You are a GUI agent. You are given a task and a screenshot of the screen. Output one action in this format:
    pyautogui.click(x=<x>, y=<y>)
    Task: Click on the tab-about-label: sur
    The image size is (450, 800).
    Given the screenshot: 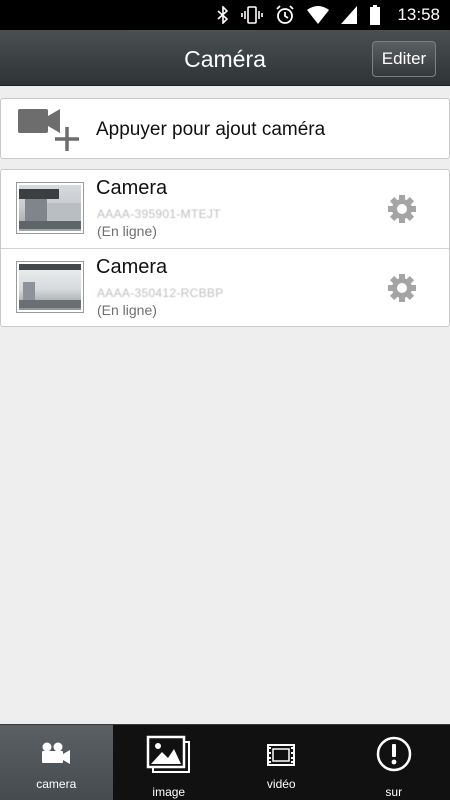 What is the action you would take?
    pyautogui.click(x=394, y=792)
    